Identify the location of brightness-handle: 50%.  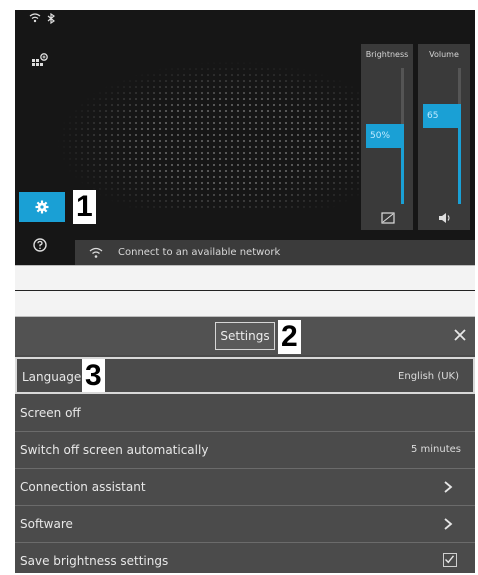
(385, 136).